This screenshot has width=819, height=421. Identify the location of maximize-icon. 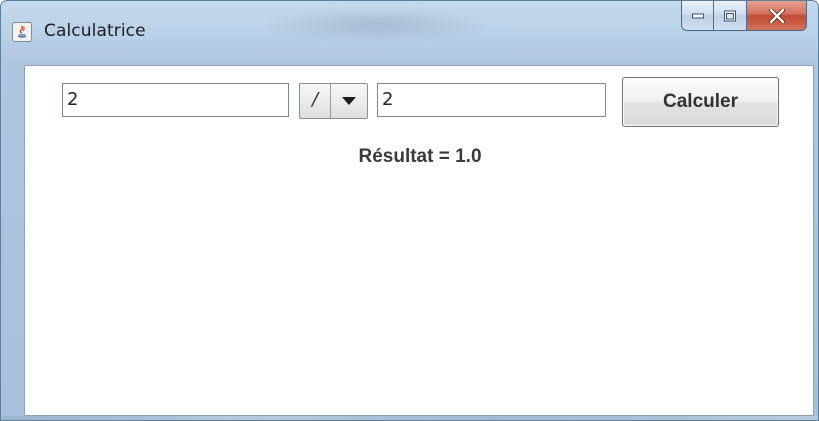
(730, 15).